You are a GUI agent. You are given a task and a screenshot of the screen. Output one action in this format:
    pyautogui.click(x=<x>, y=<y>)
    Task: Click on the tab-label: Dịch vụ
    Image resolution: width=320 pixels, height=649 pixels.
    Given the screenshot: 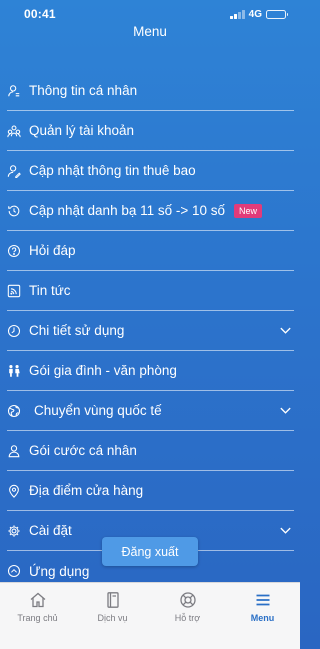 What is the action you would take?
    pyautogui.click(x=112, y=618)
    